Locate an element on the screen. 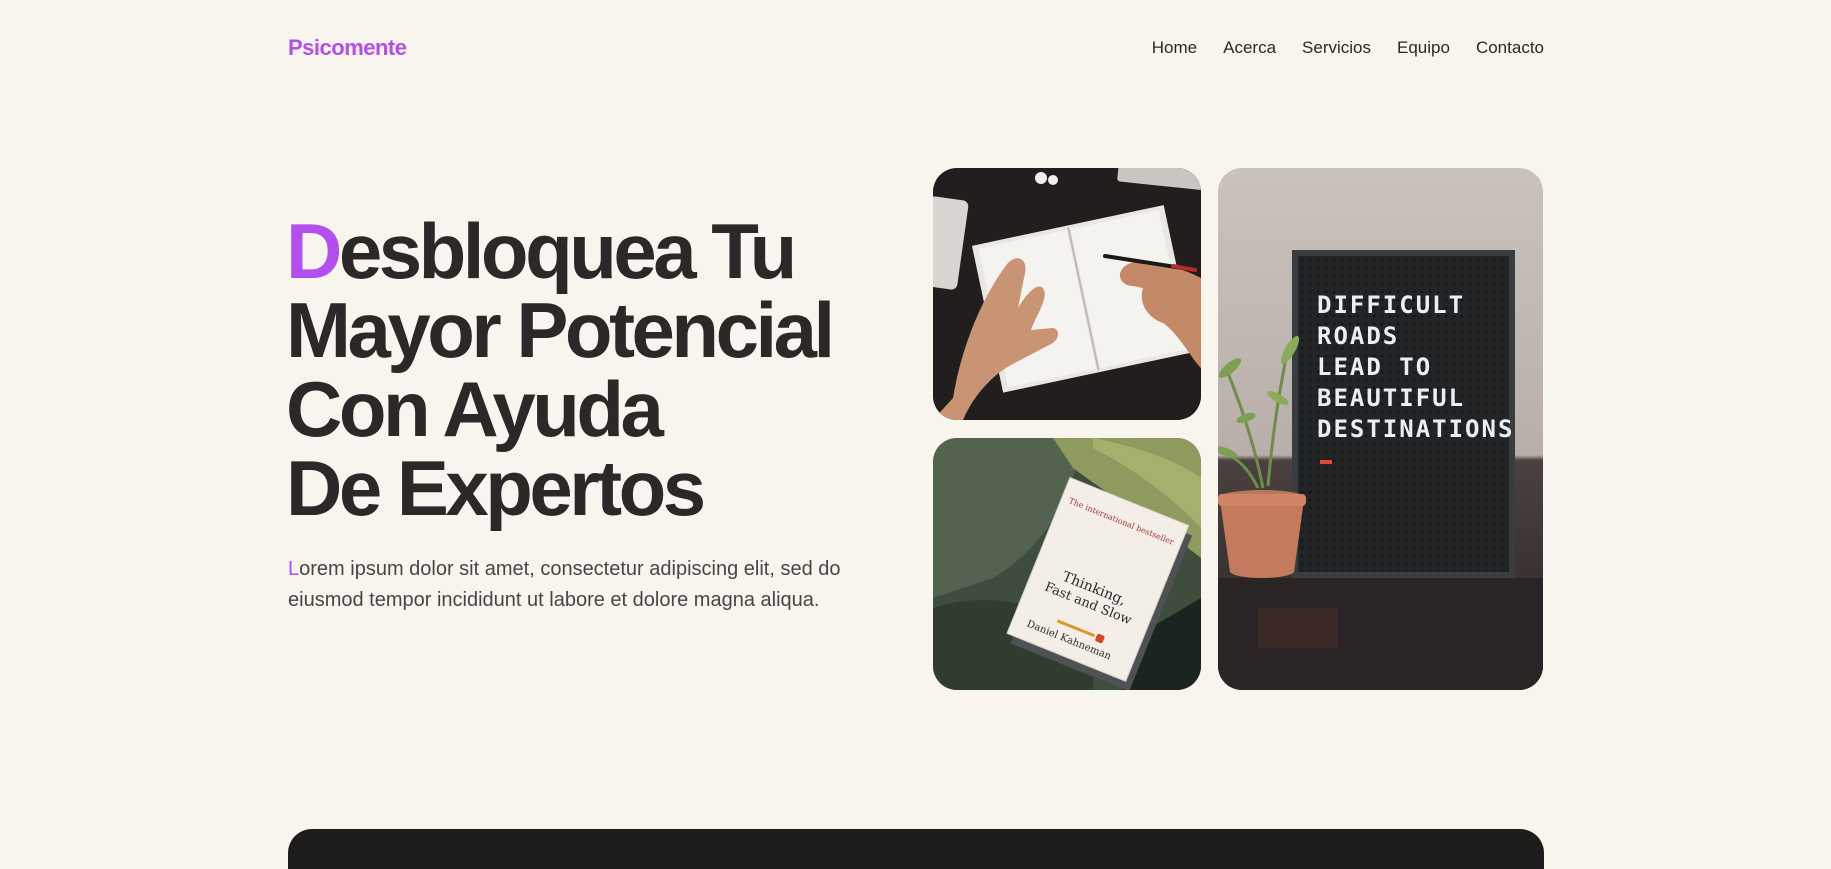 This screenshot has width=1831, height=869. nav-item-contacto: Contacto is located at coordinates (1510, 48).